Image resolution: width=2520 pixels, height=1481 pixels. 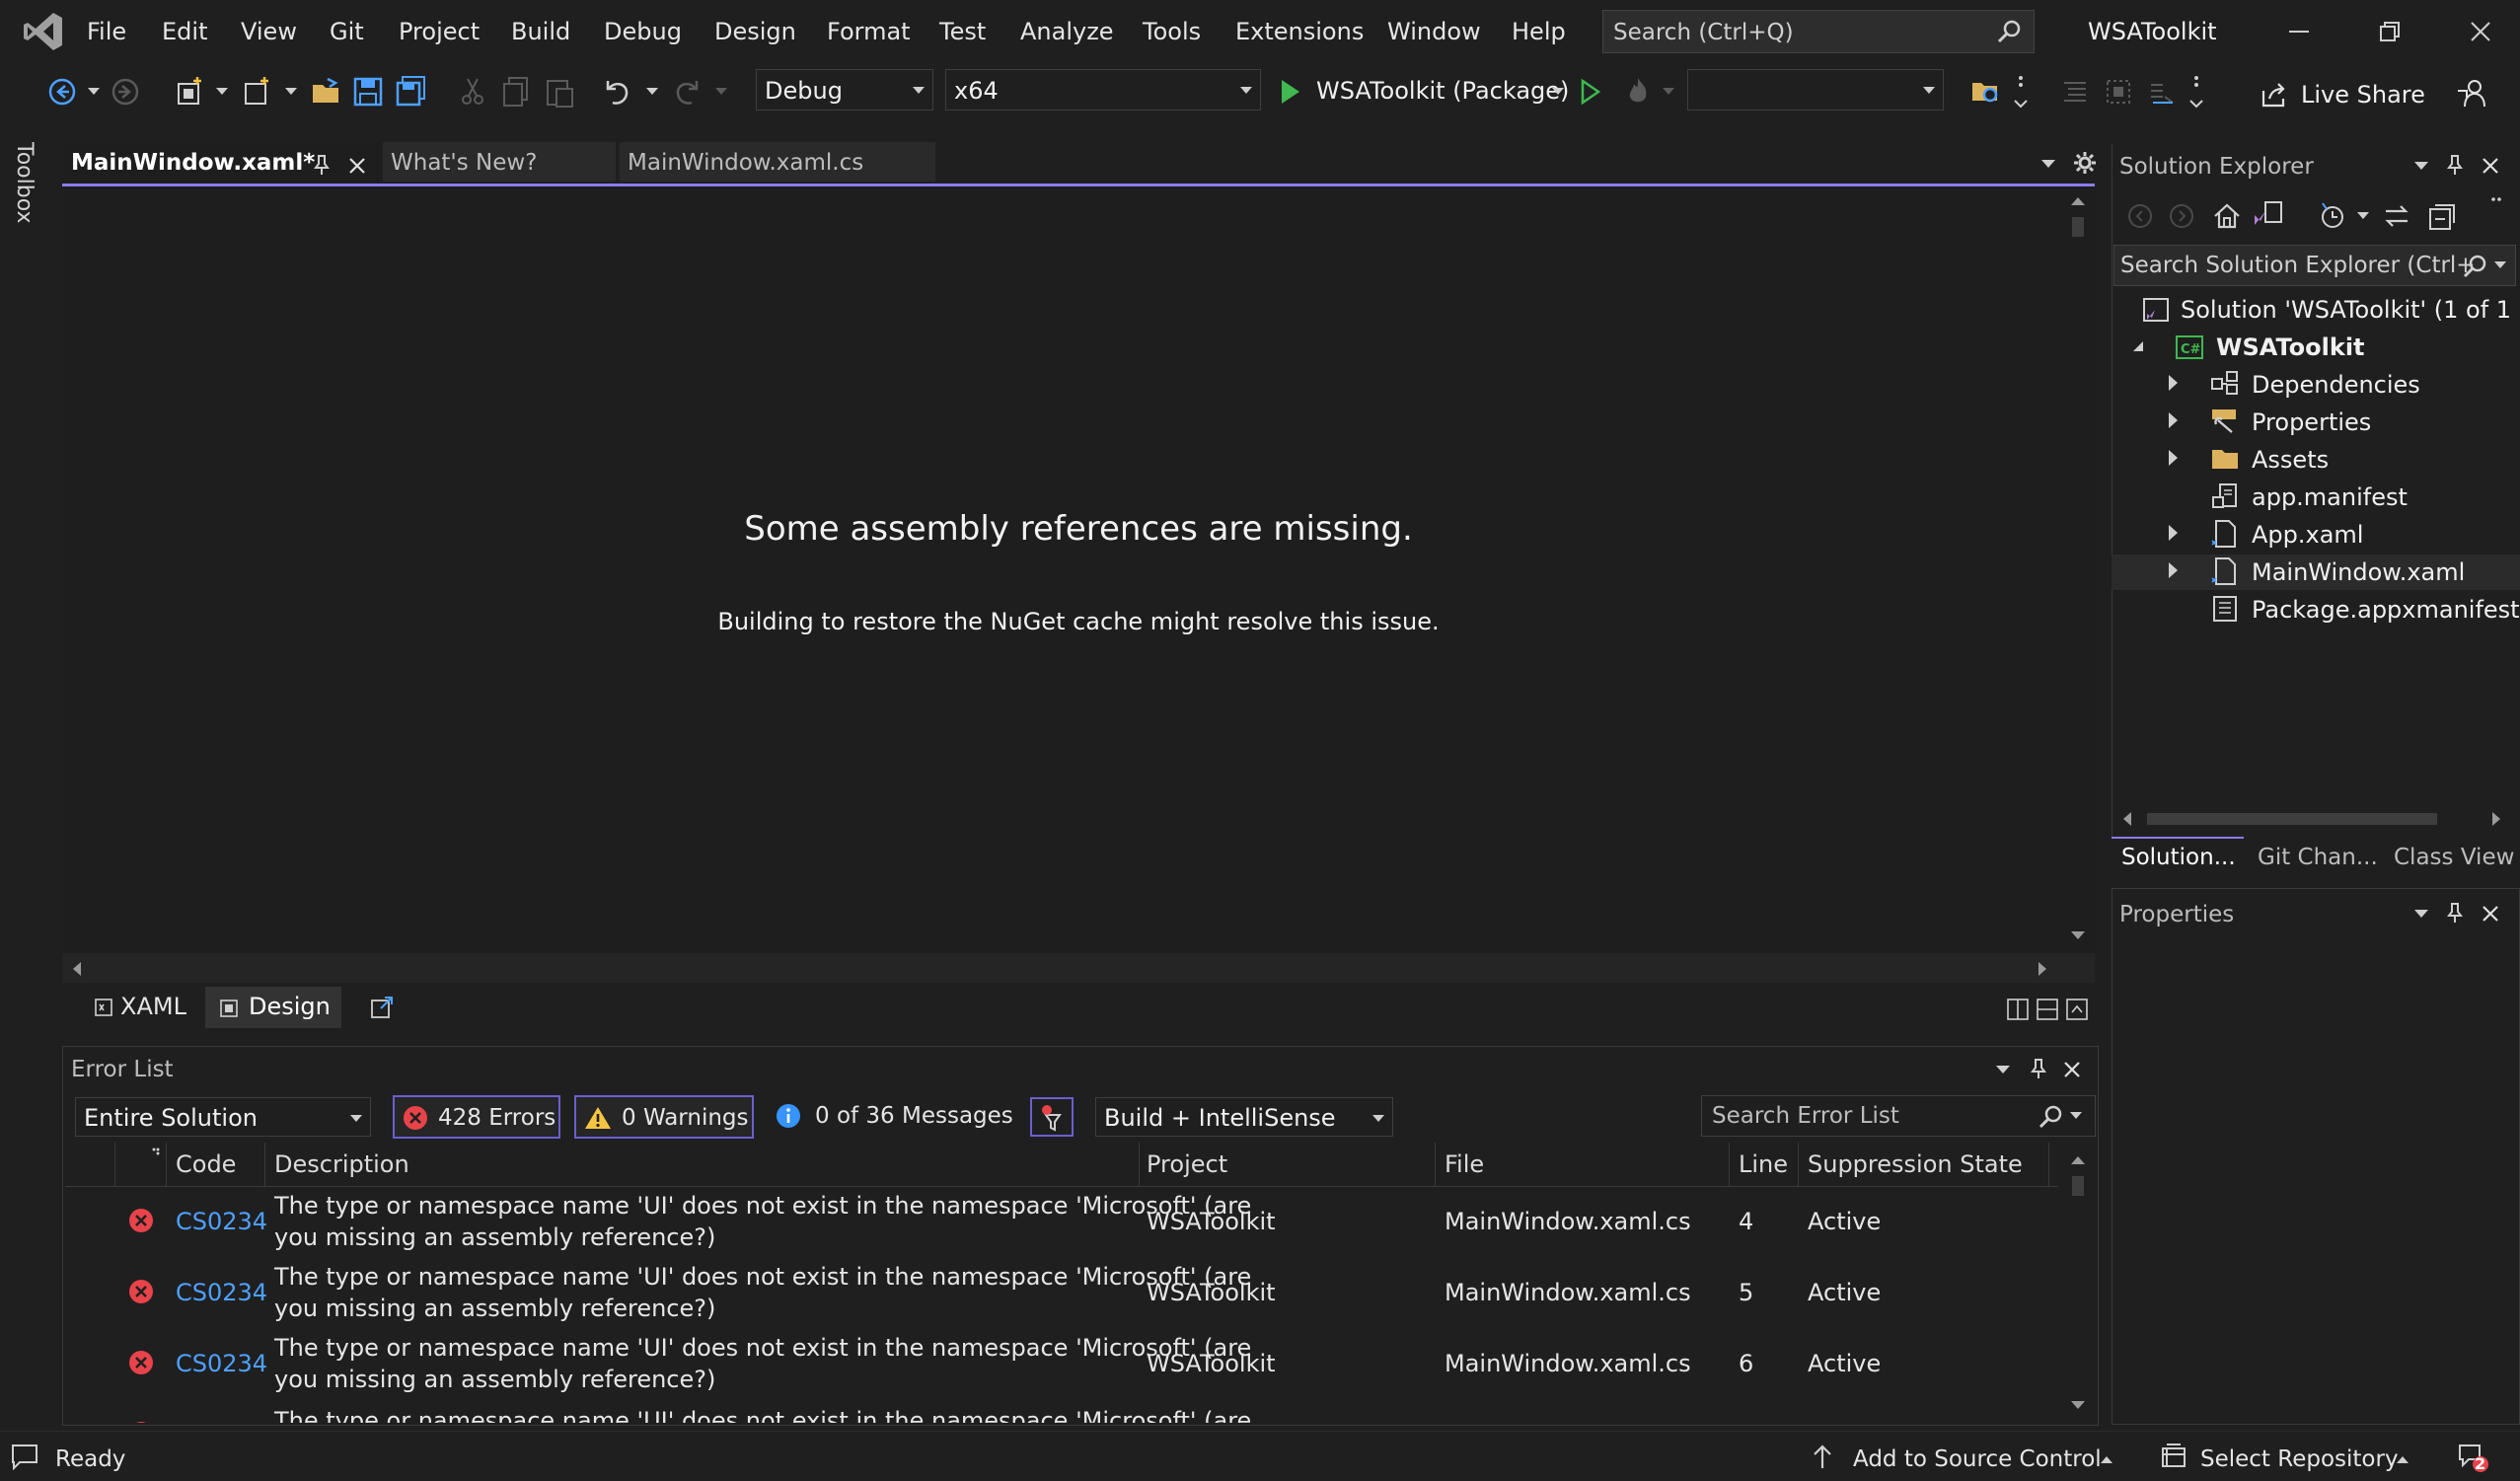 What do you see at coordinates (2496, 202) in the screenshot?
I see `toolbar-overflow-icon` at bounding box center [2496, 202].